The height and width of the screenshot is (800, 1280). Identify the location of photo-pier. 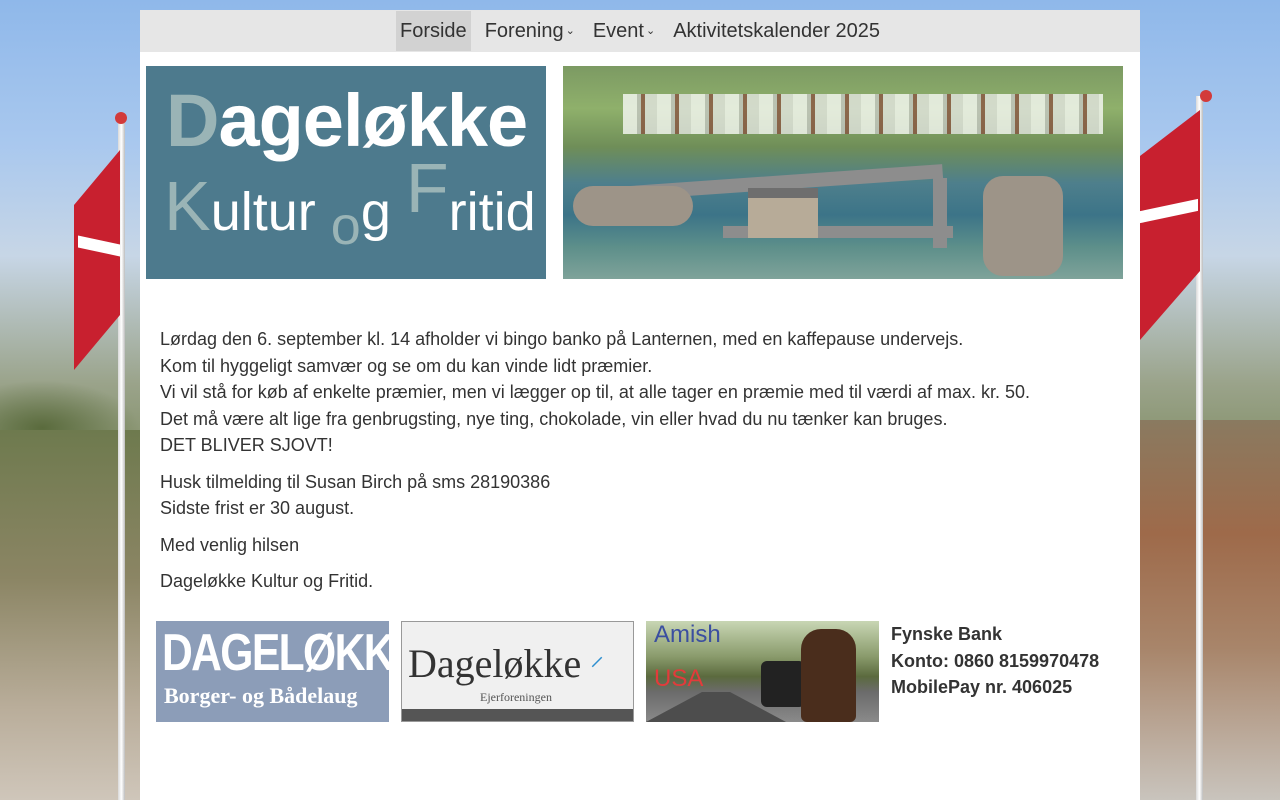
(940, 213).